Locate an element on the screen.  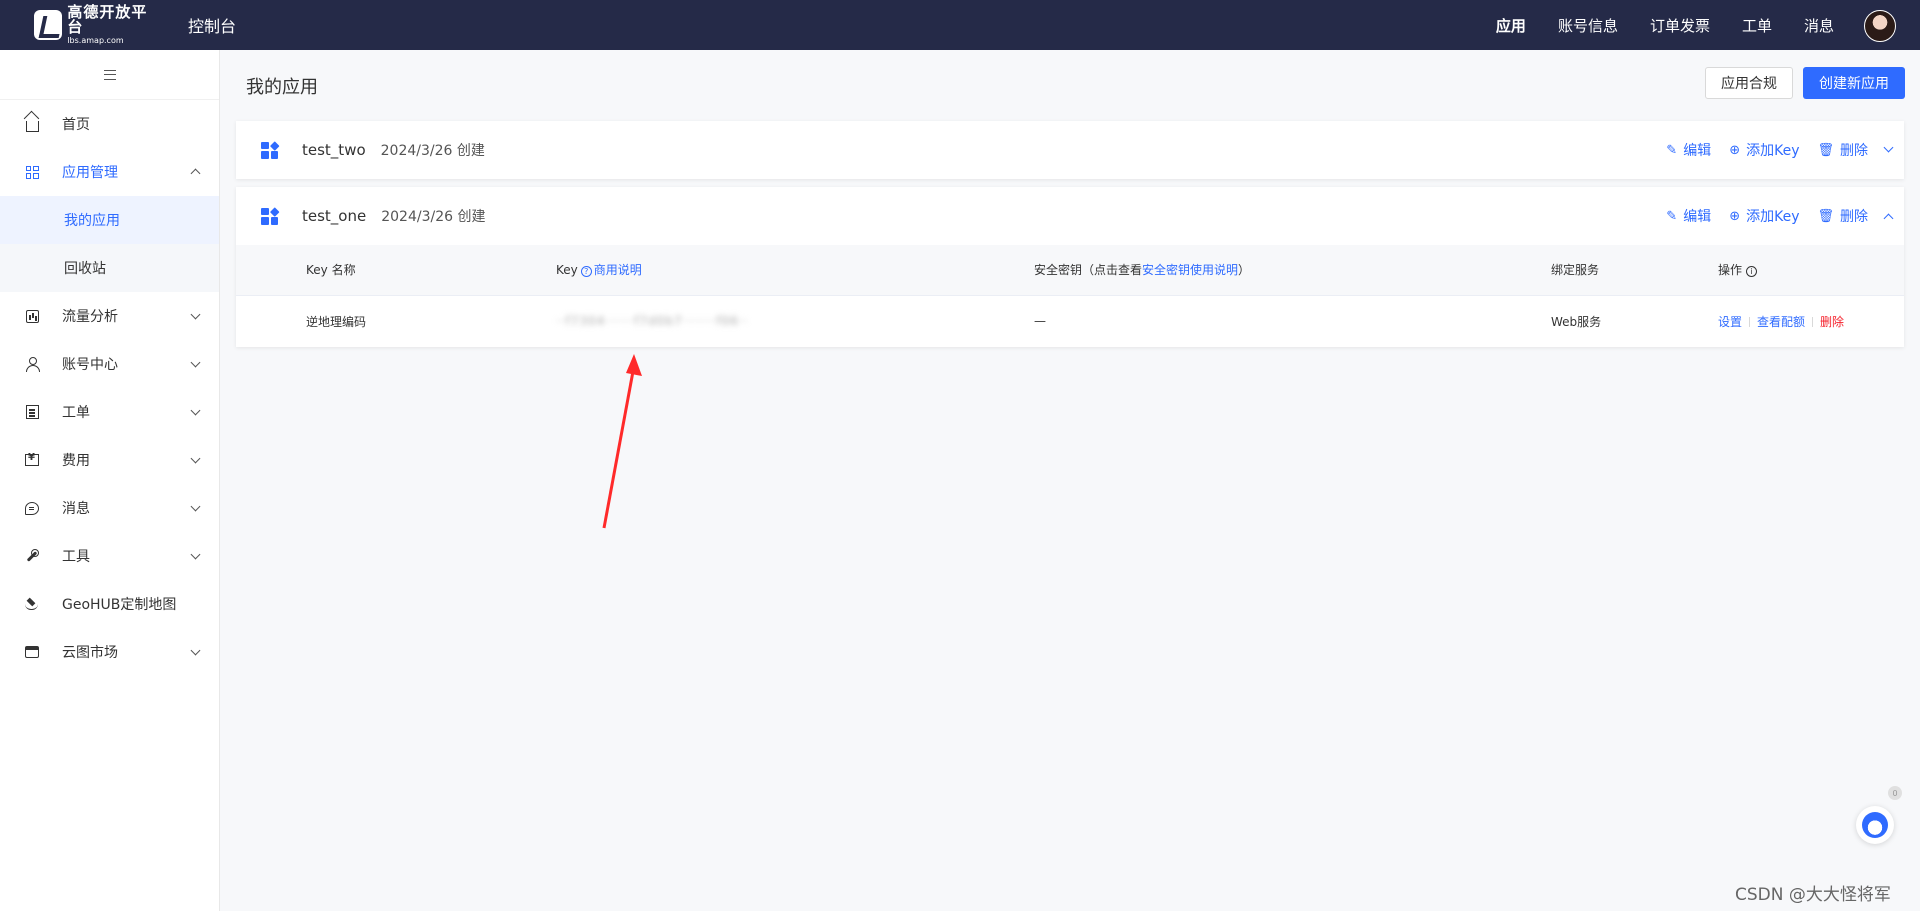
ticket-icon is located at coordinates (32, 412).